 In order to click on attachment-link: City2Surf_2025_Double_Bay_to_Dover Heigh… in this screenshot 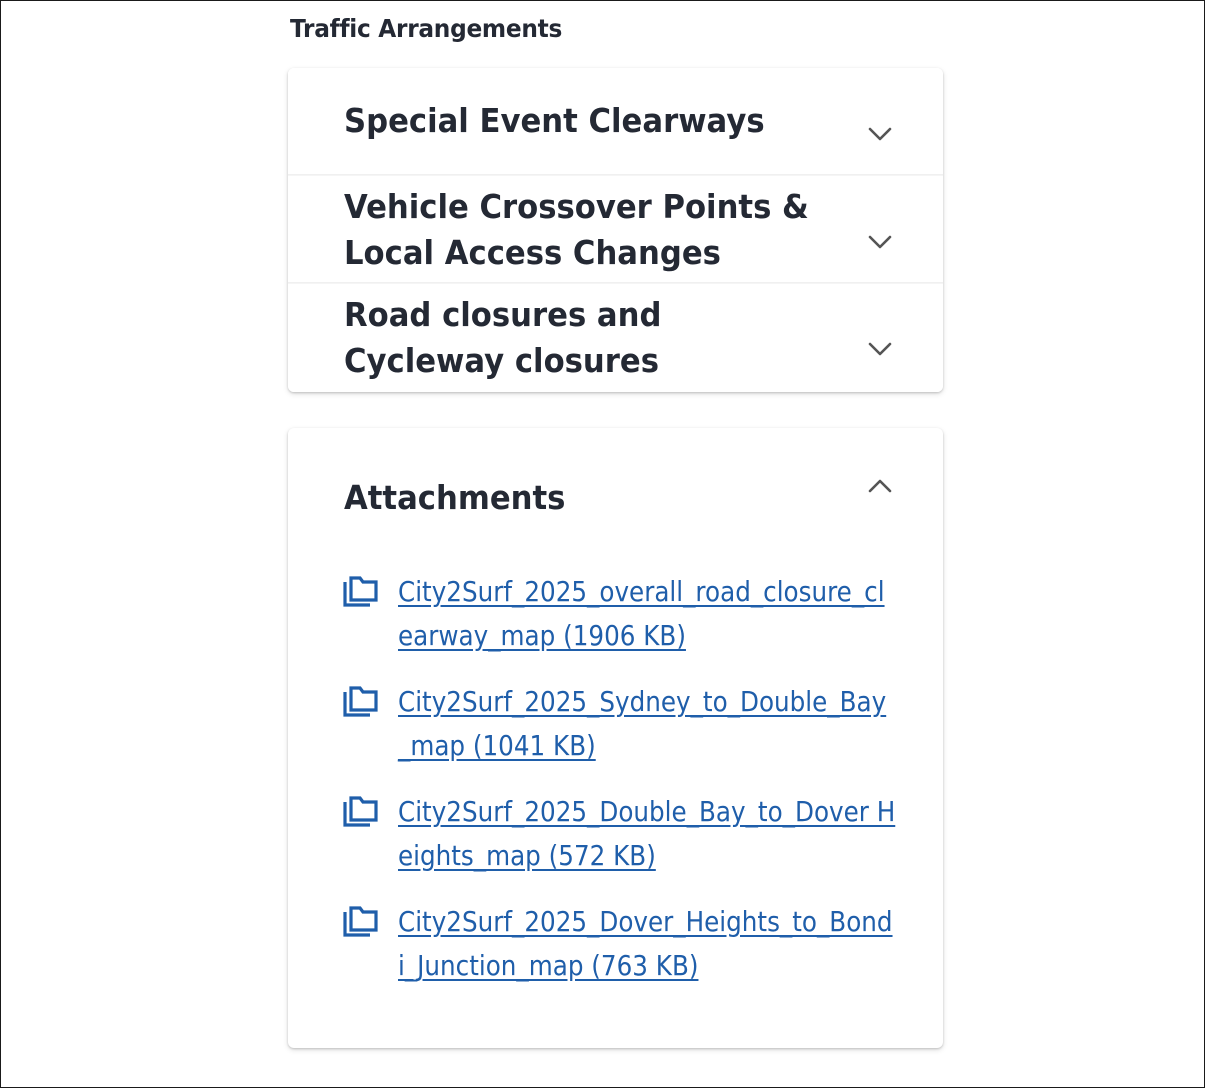, I will do `click(648, 834)`.